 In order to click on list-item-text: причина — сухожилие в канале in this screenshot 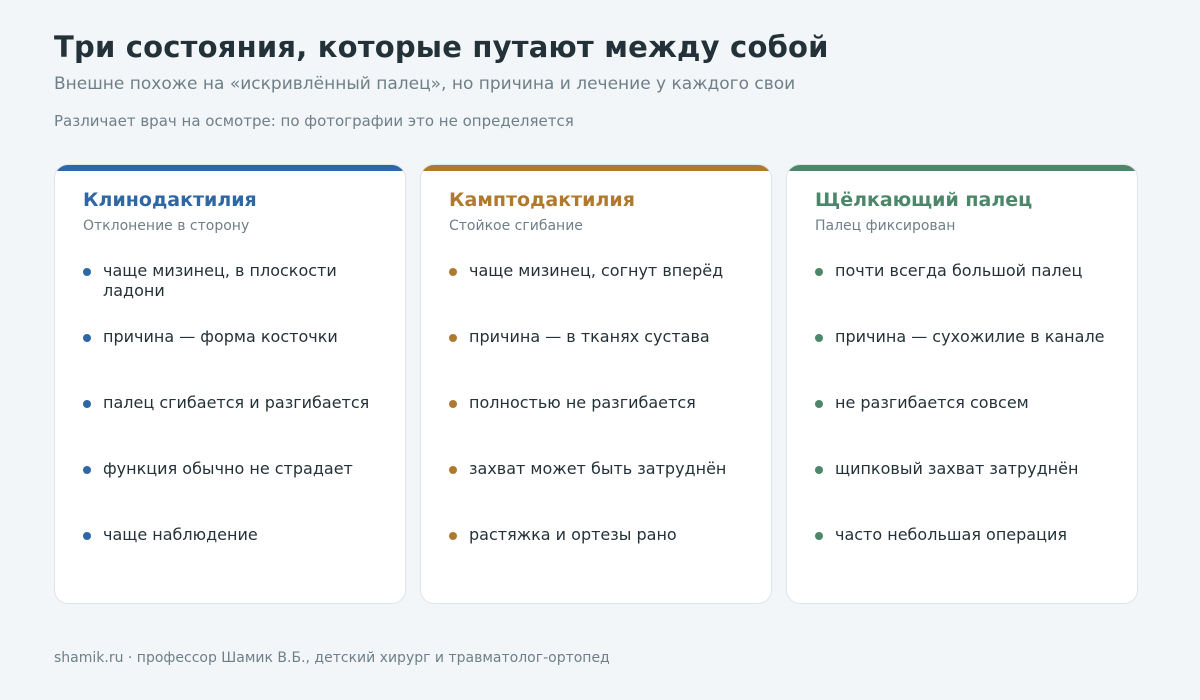, I will do `click(970, 336)`.